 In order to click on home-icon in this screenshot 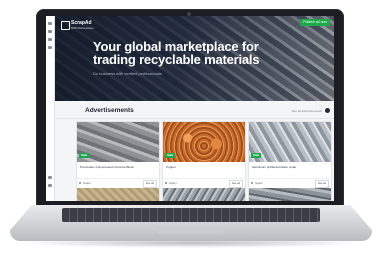, I will do `click(50, 23)`.